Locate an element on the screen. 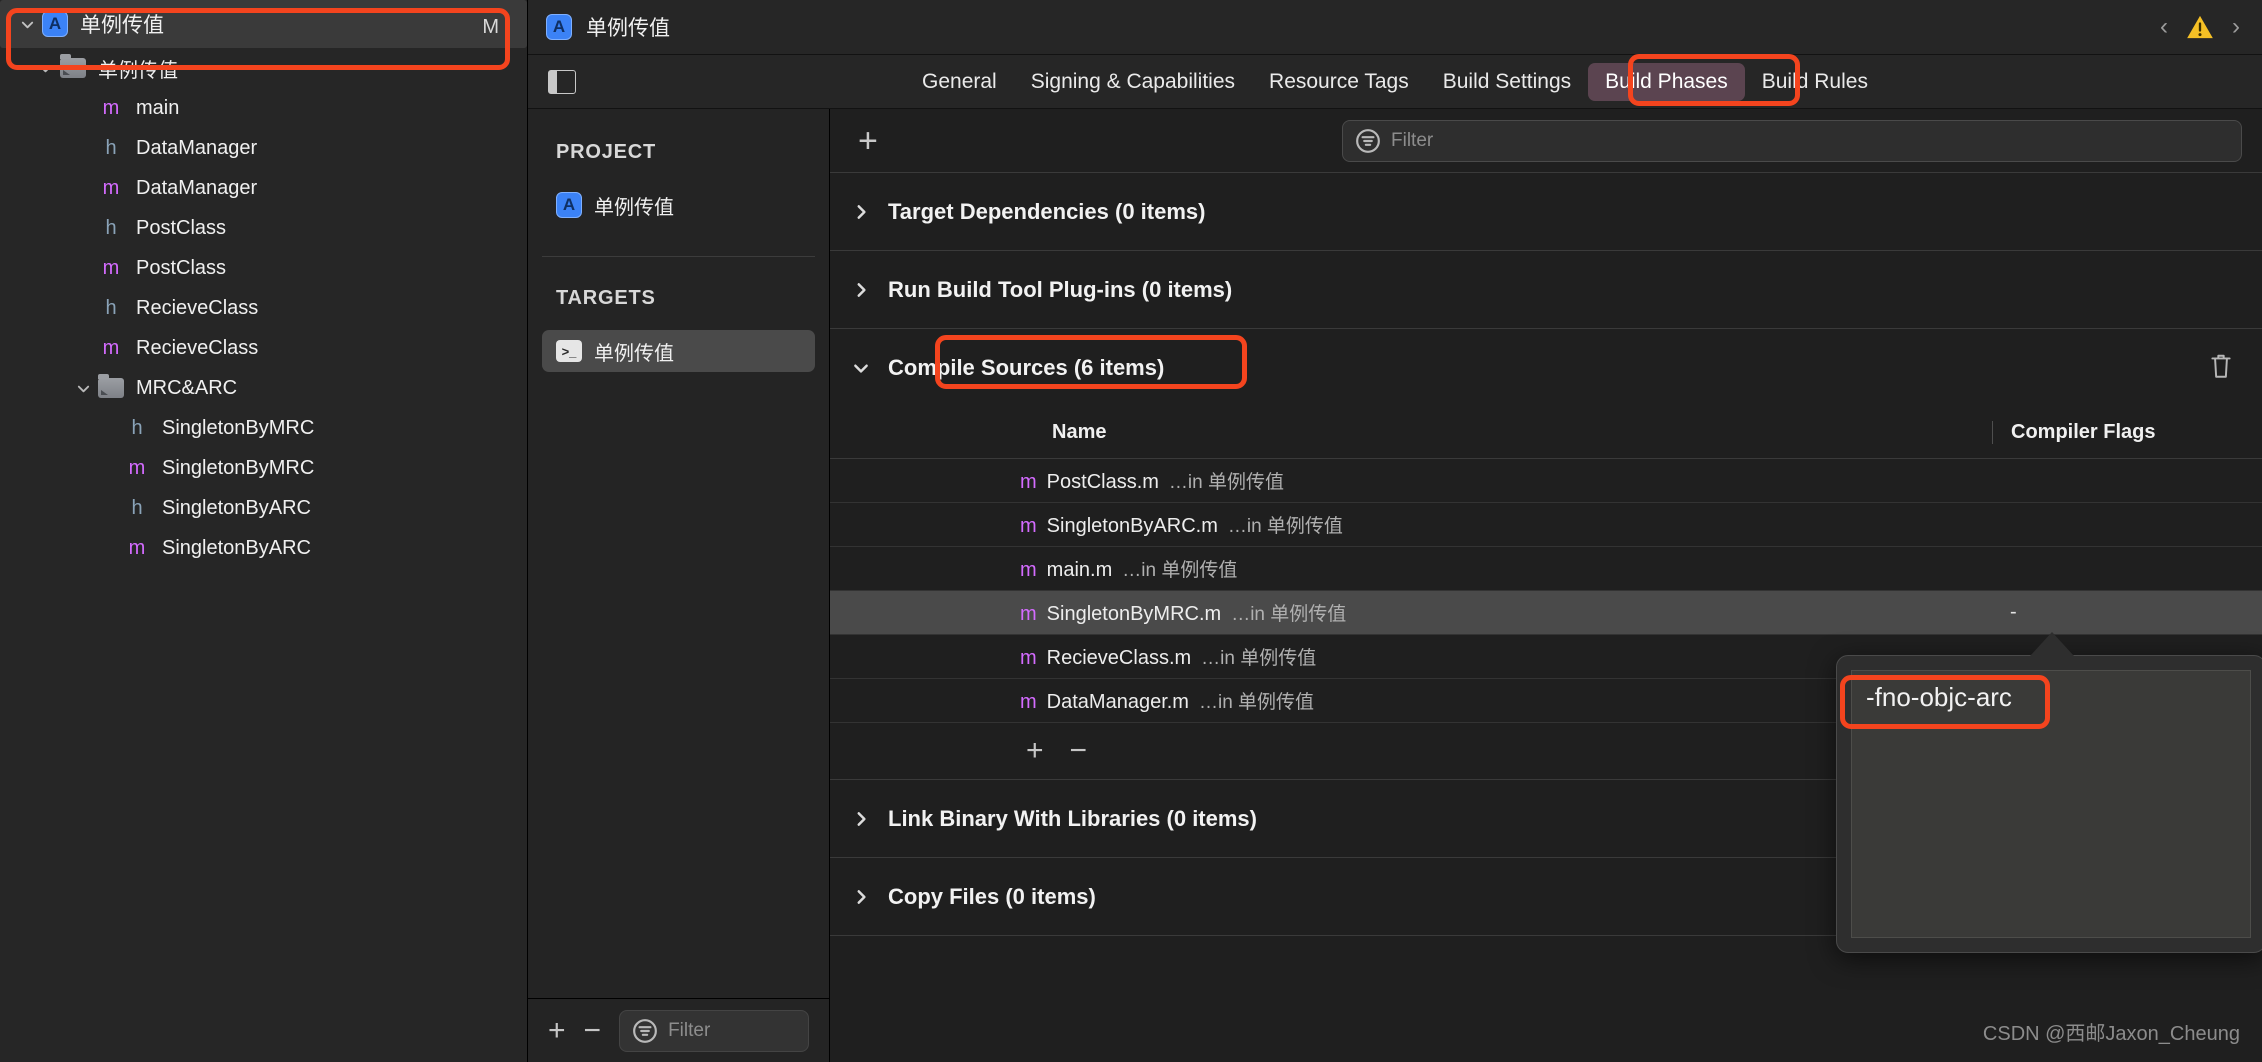  navigator-item: m PostClass is located at coordinates (263, 268).